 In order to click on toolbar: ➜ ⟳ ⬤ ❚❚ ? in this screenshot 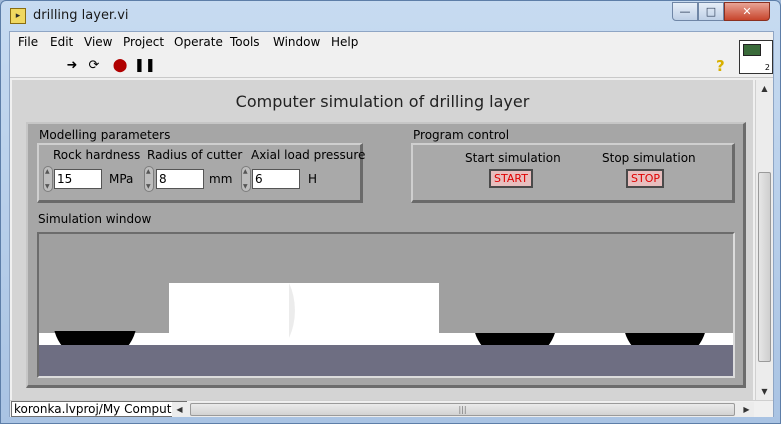, I will do `click(391, 66)`.